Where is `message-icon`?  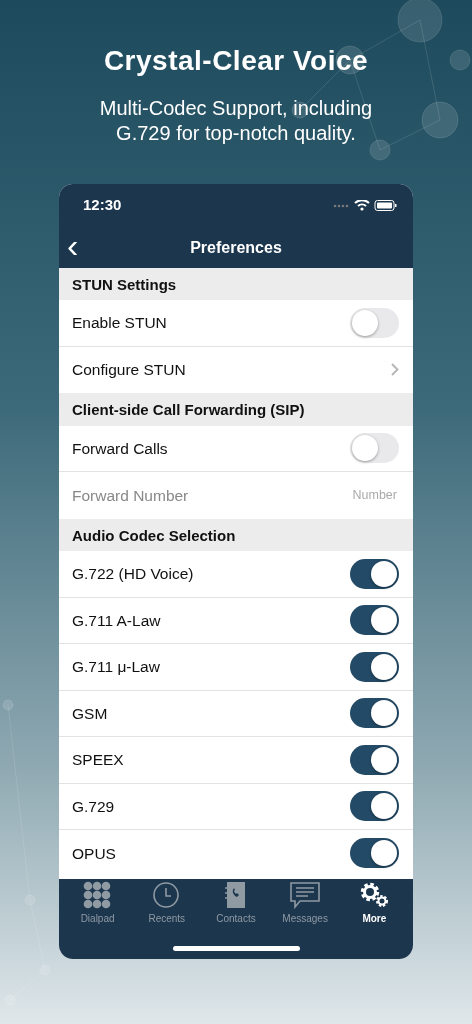
message-icon is located at coordinates (305, 894).